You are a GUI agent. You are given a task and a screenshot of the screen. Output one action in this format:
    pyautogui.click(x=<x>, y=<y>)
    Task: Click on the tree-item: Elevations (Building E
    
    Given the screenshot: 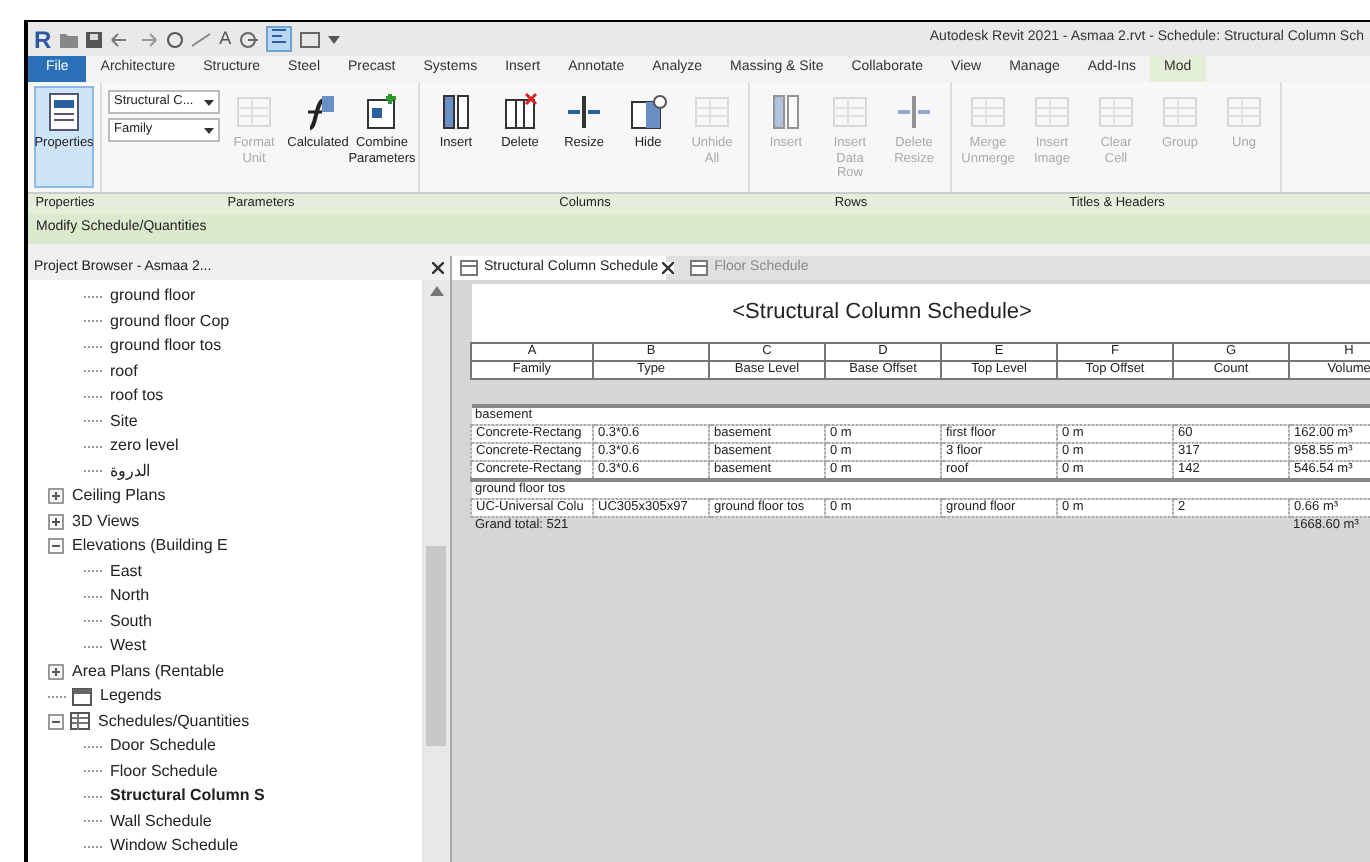 What is the action you would take?
    pyautogui.click(x=150, y=546)
    